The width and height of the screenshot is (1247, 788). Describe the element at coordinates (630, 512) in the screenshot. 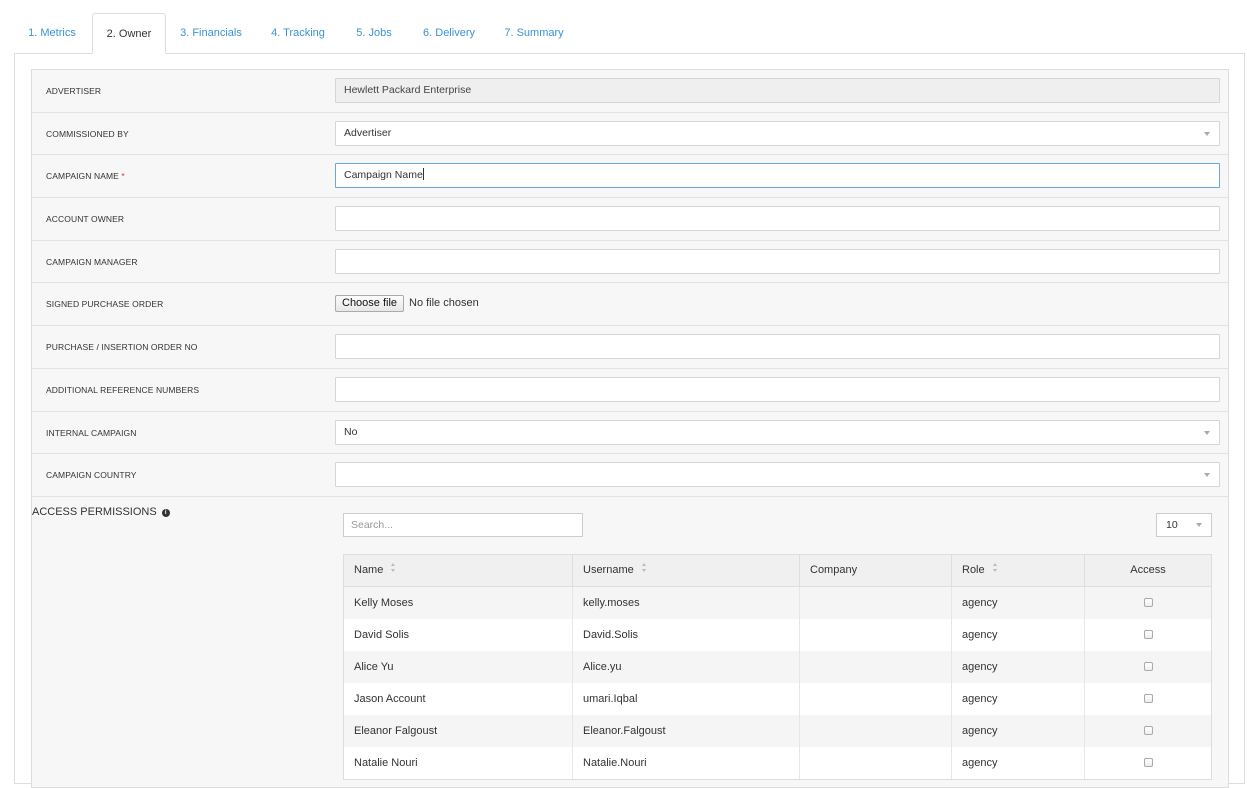

I see `access-permissions-label: ACCESS PERMISSIONS i` at that location.